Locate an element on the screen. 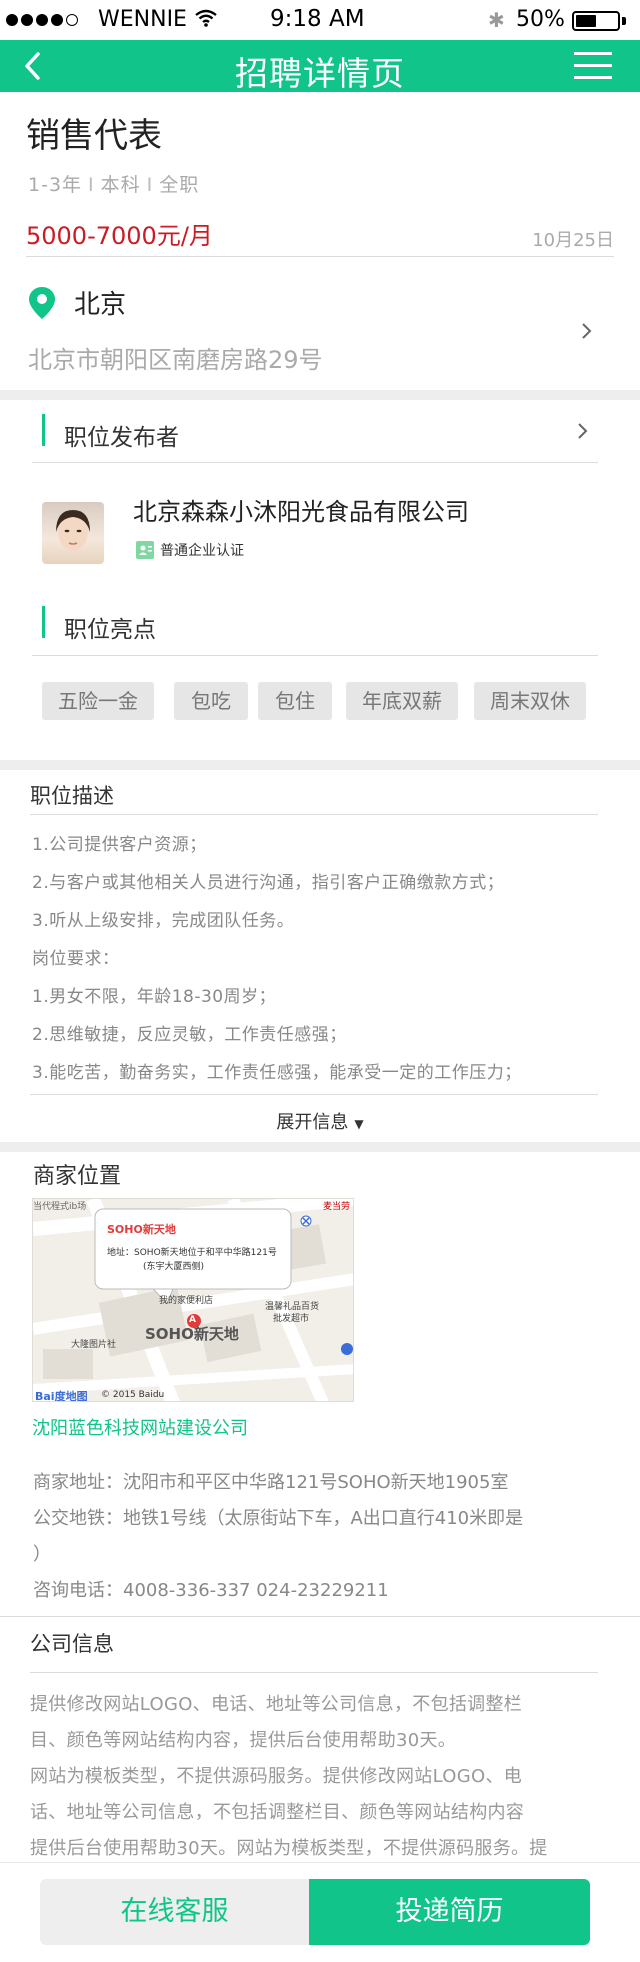  map-poi: 批发超市 is located at coordinates (291, 1319).